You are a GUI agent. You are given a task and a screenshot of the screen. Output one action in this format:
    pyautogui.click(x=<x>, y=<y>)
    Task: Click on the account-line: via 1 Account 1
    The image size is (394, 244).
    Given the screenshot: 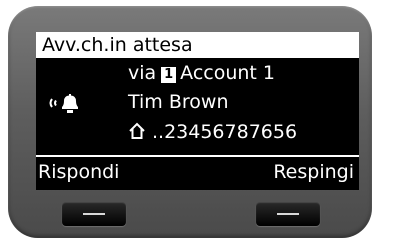 What is the action you would take?
    pyautogui.click(x=201, y=73)
    